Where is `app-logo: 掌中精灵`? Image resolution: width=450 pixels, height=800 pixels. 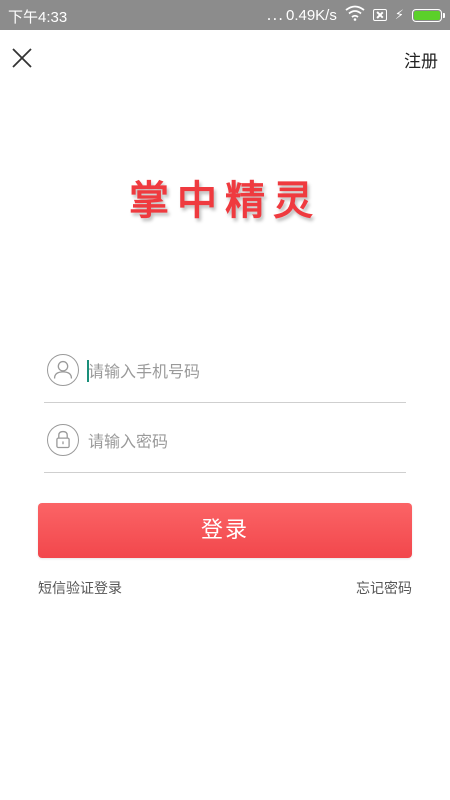 app-logo: 掌中精灵 is located at coordinates (225, 201).